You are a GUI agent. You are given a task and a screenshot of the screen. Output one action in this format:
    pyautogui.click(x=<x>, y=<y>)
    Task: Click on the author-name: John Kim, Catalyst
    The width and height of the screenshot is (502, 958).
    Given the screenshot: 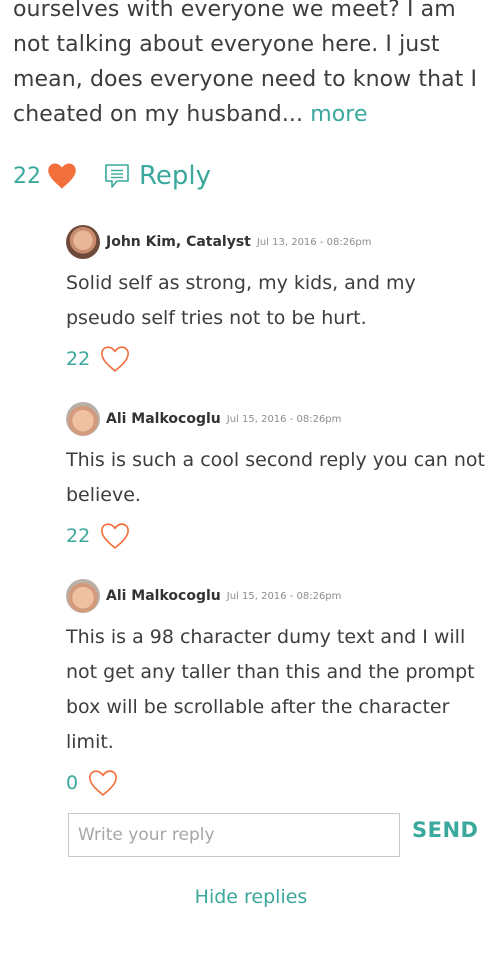 What is the action you would take?
    pyautogui.click(x=178, y=242)
    